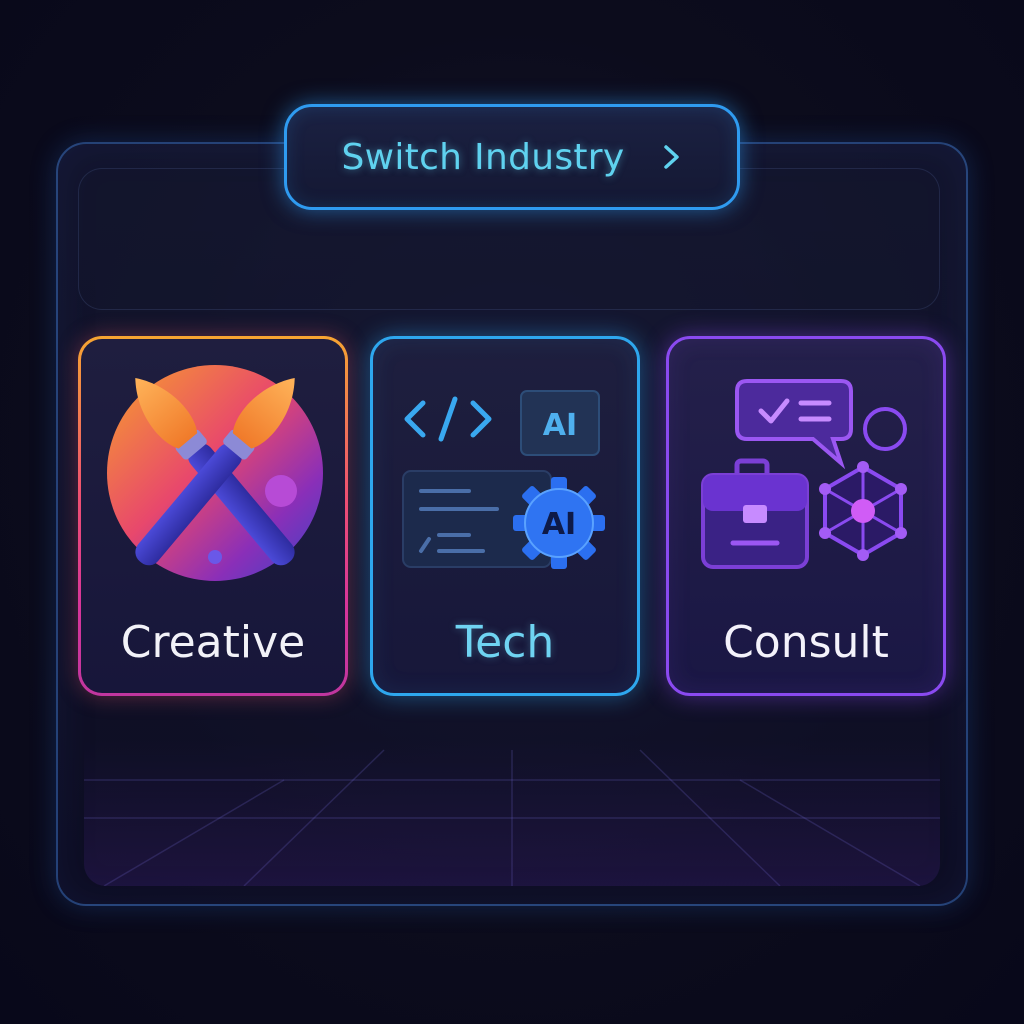  I want to click on ai-badge-text: AI, so click(560, 425).